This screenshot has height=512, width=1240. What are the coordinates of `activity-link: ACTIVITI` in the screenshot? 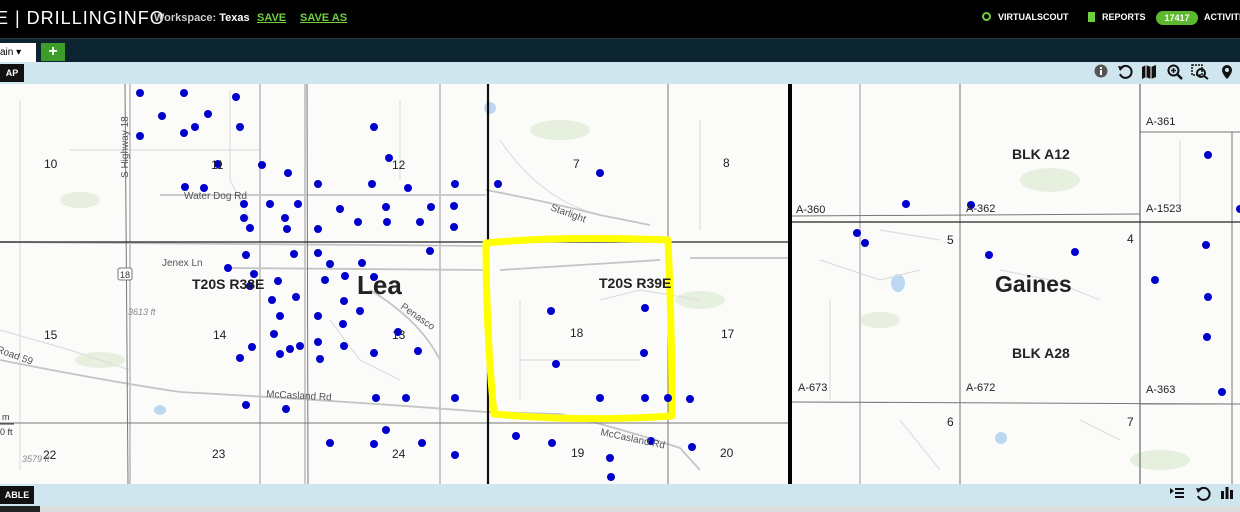 It's located at (1222, 17).